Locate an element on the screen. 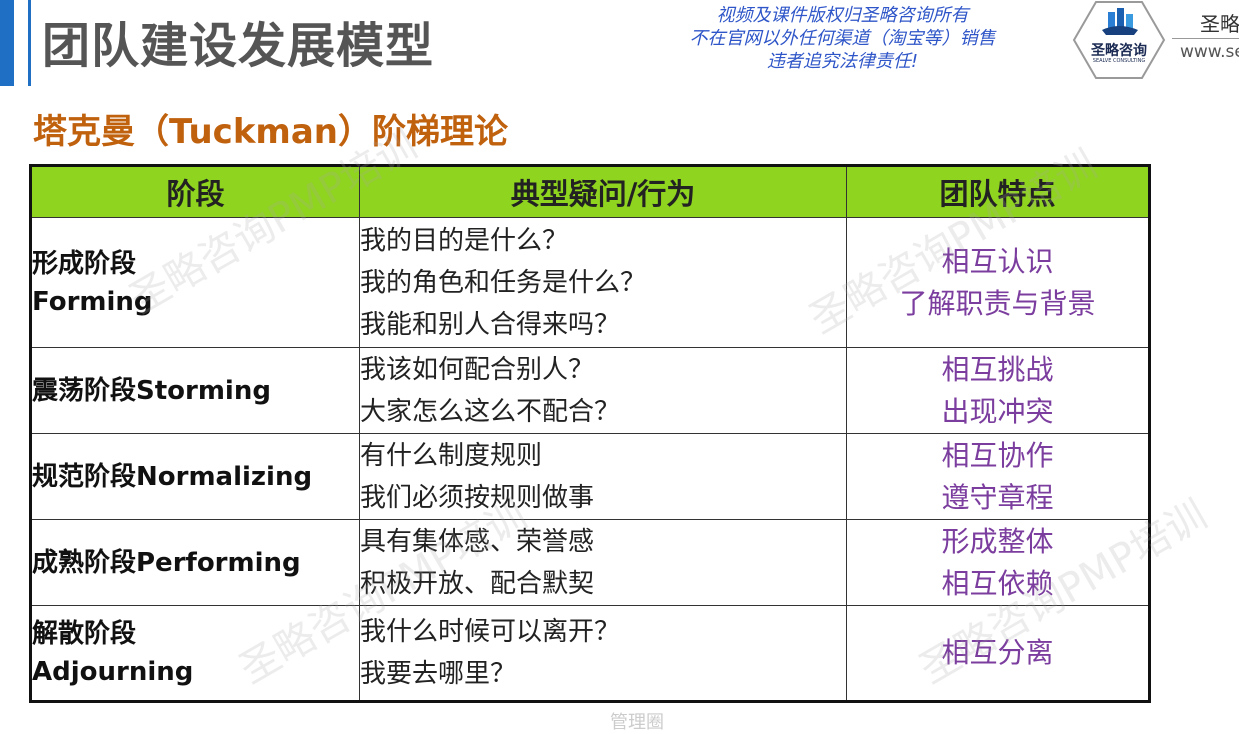 This screenshot has width=1239, height=734. behavior-item: 我的目的是什么？ is located at coordinates (464, 240).